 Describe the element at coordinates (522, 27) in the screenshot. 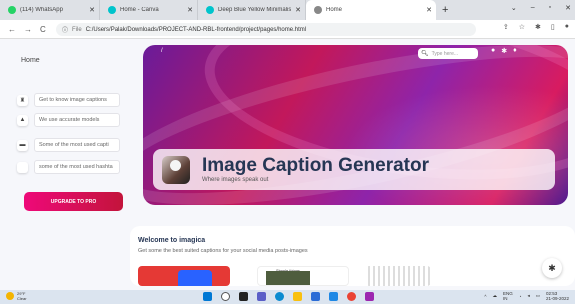

I see `star-icon: ☆` at that location.